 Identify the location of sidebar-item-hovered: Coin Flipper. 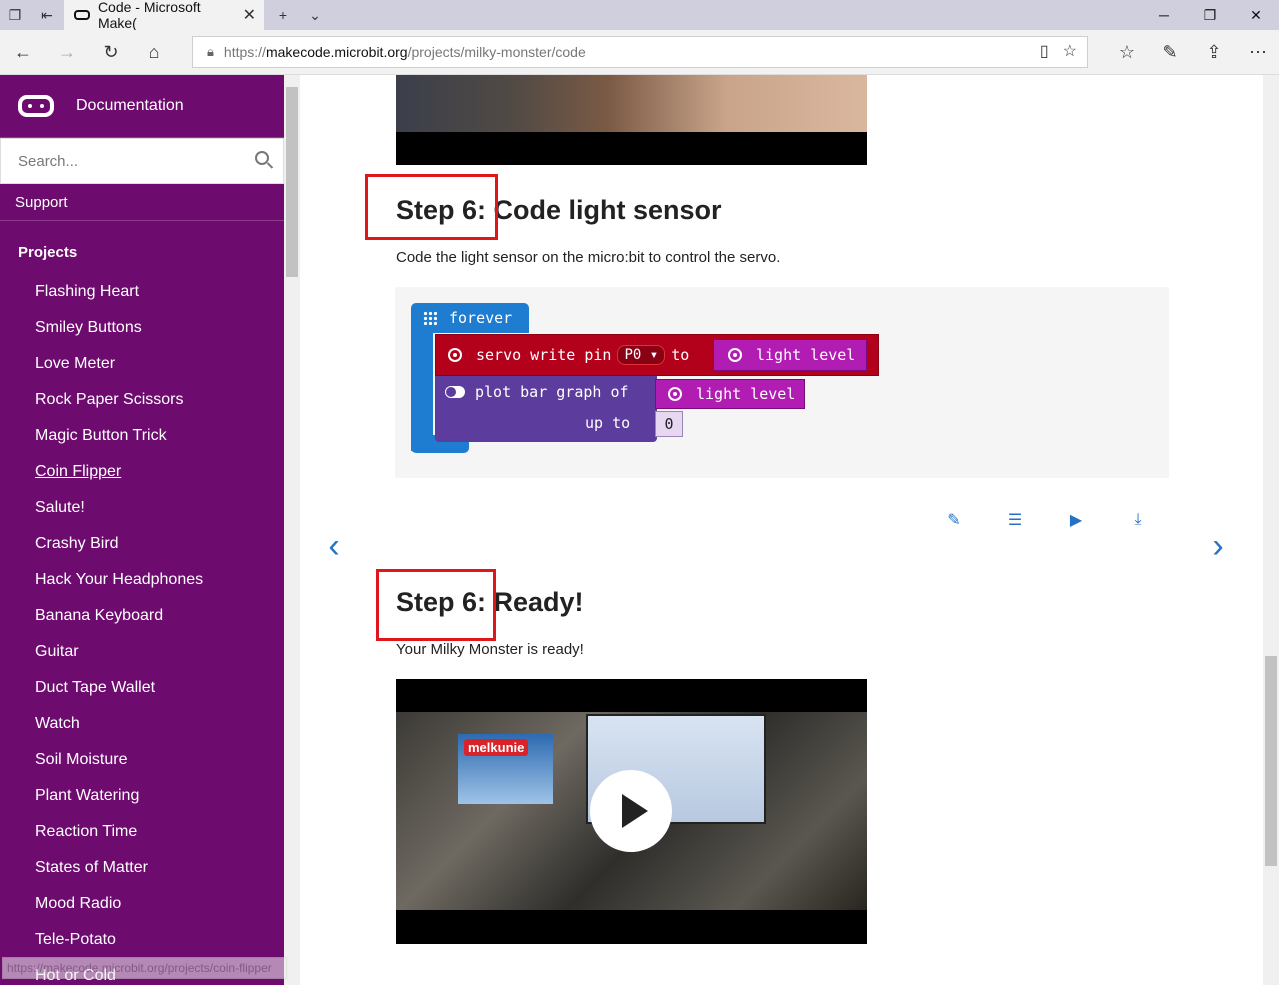
(142, 472).